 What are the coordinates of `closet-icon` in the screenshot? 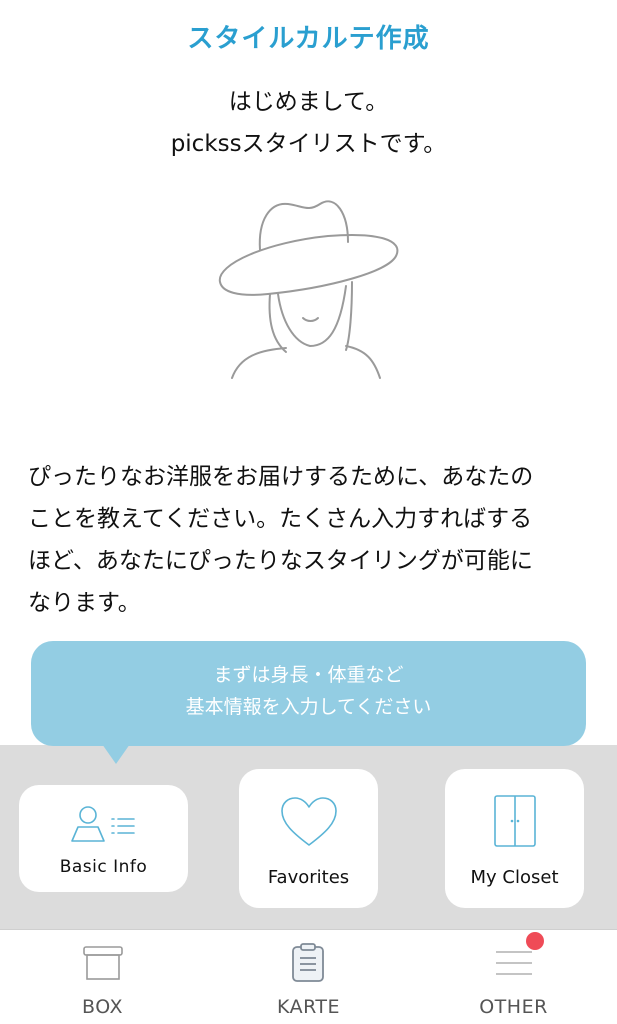 It's located at (515, 821).